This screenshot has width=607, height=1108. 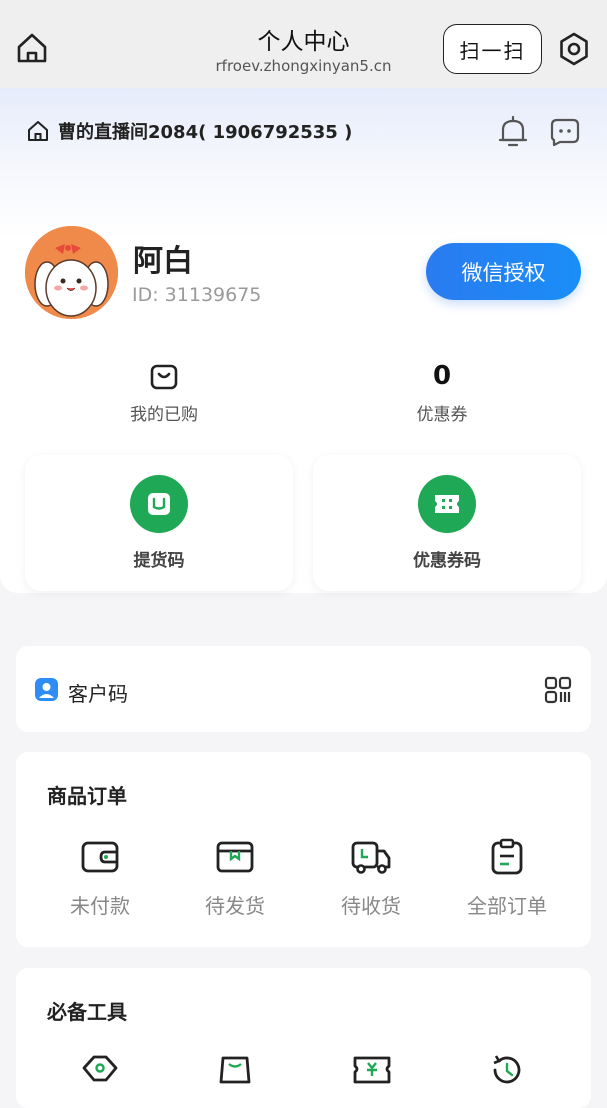 I want to click on delivery-truck-icon, so click(x=371, y=857).